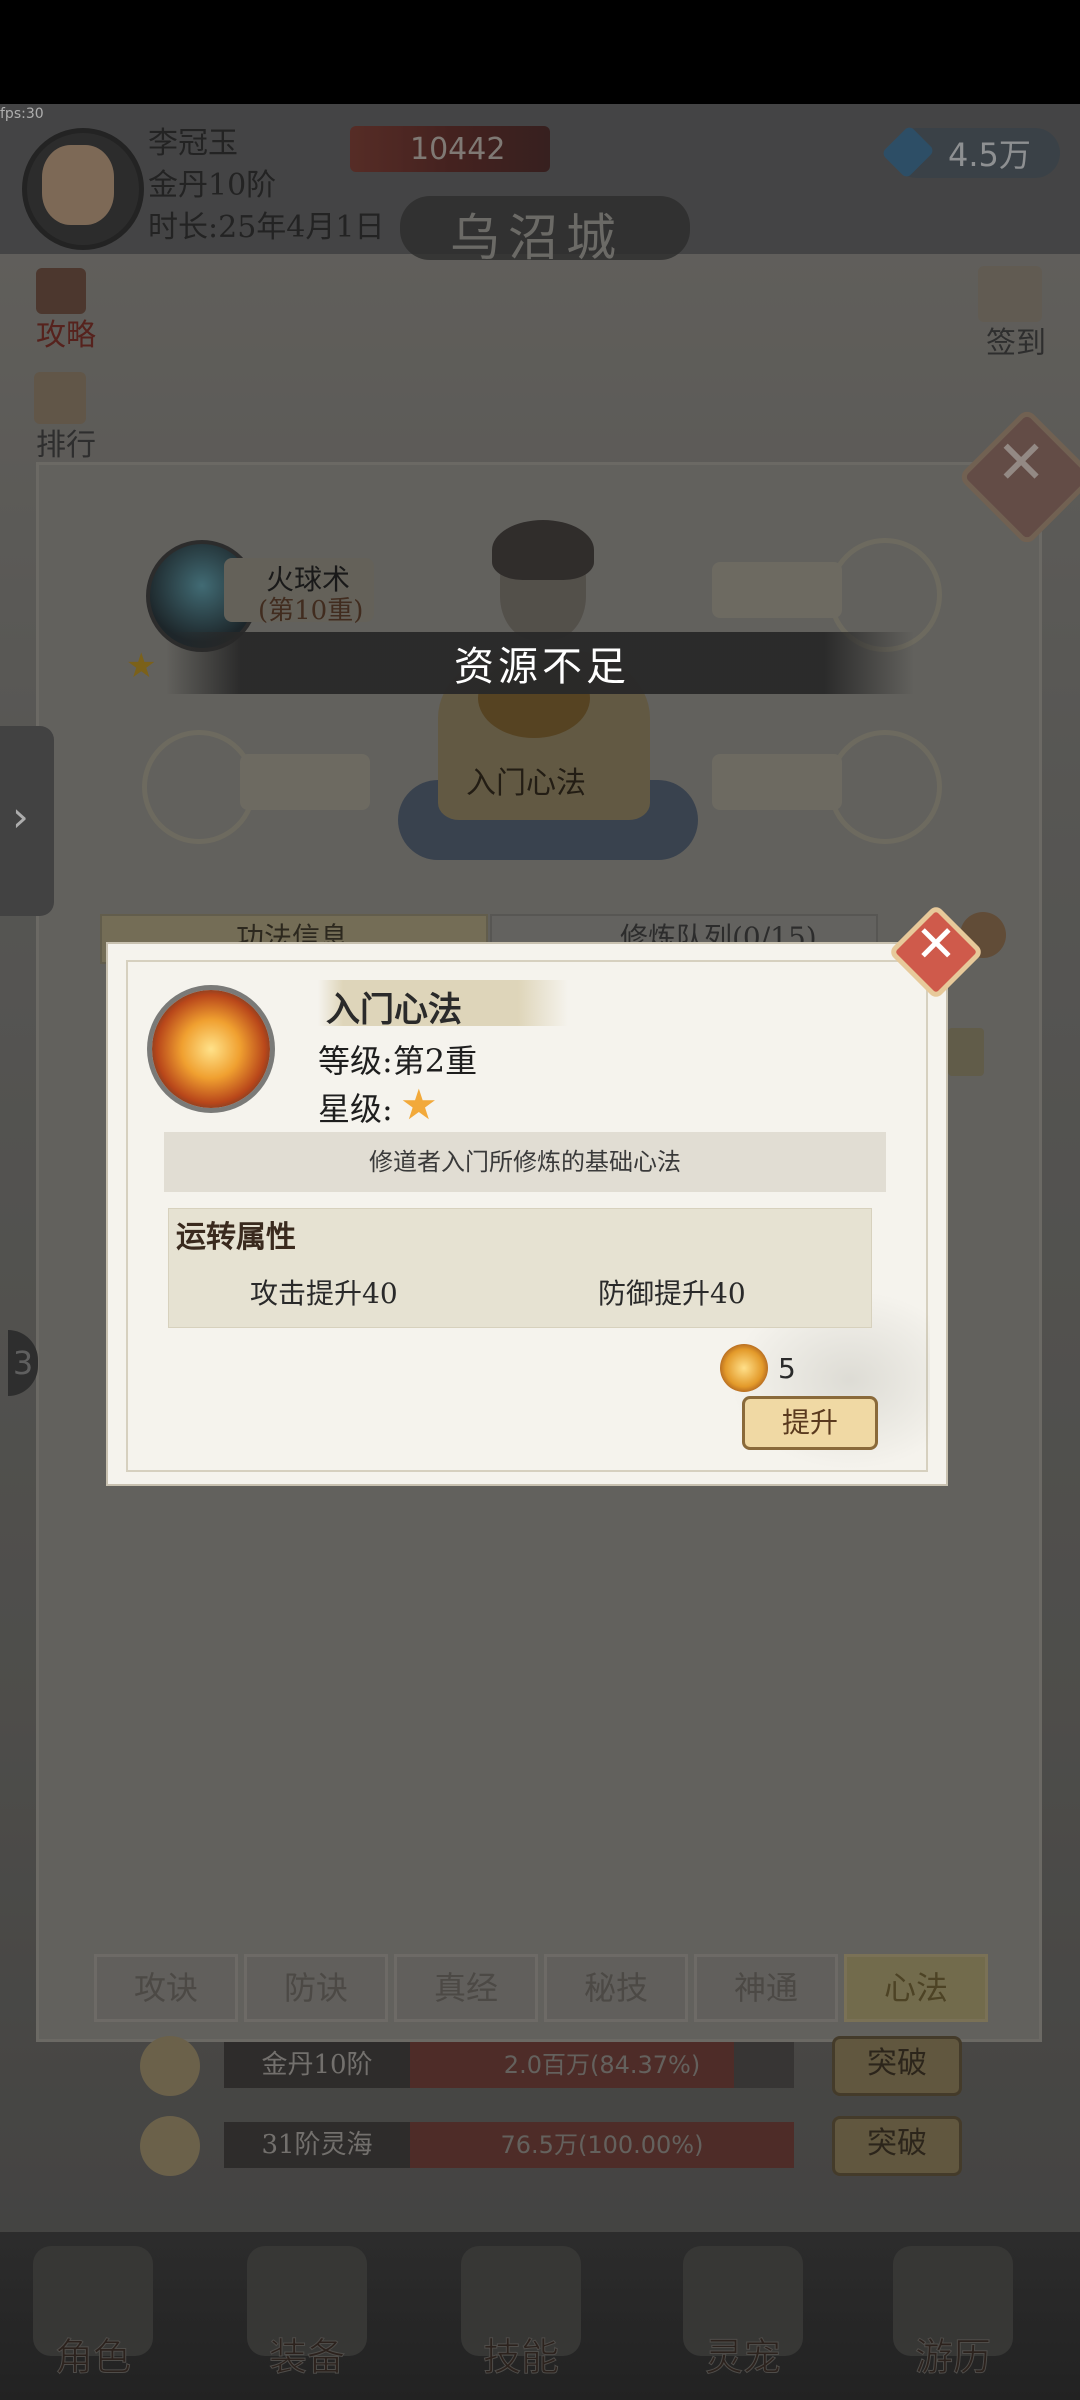  Describe the element at coordinates (542, 667) in the screenshot. I see `toast-message: 资源不足` at that location.